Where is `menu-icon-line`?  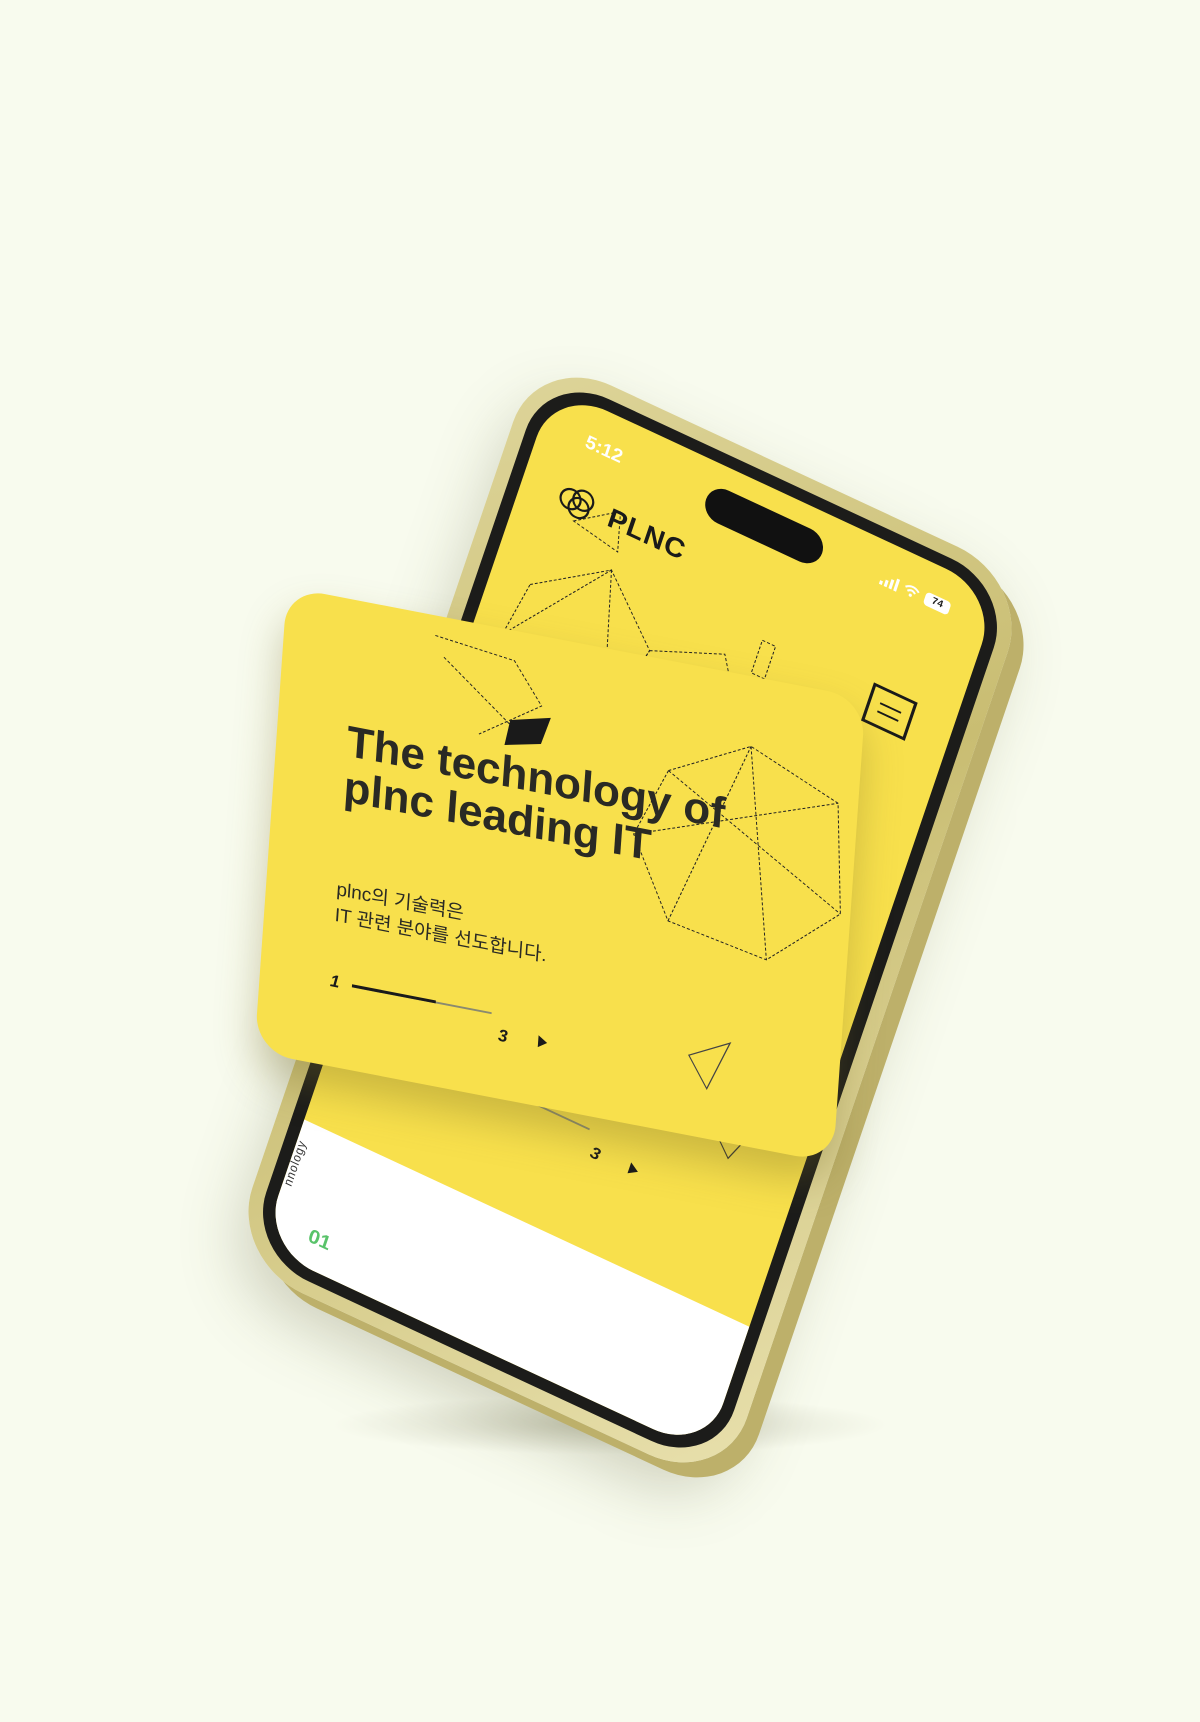
menu-icon-line is located at coordinates (888, 715).